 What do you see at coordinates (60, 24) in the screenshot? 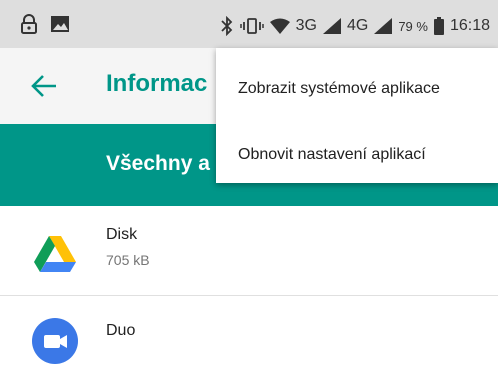
I see `image-icon` at bounding box center [60, 24].